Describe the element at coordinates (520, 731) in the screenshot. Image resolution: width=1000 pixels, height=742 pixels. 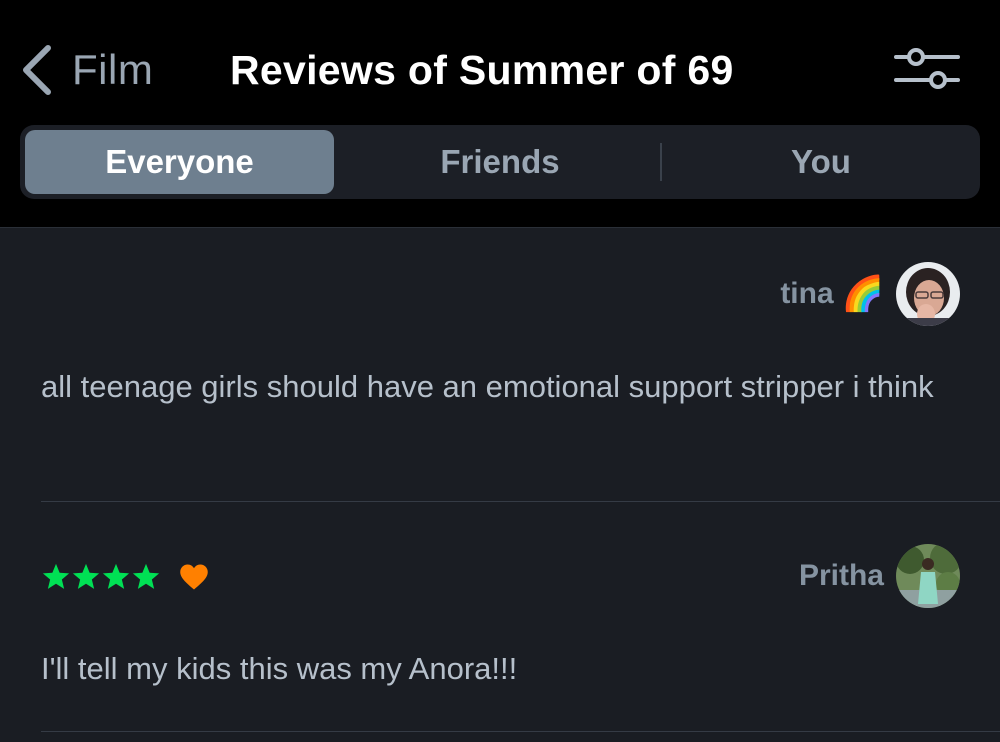
I see `review-divider` at that location.